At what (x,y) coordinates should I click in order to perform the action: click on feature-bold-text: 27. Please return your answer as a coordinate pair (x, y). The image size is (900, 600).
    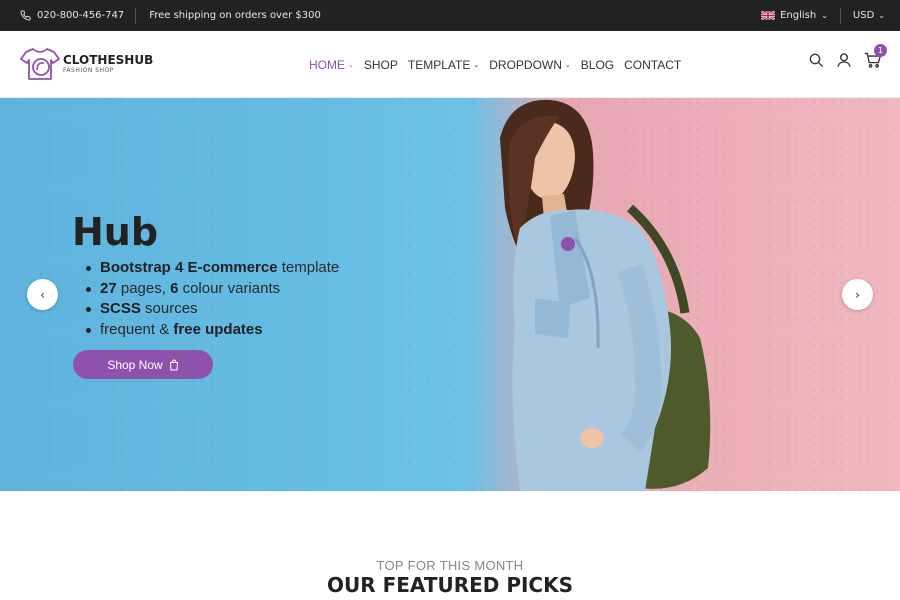
    Looking at the image, I should click on (108, 288).